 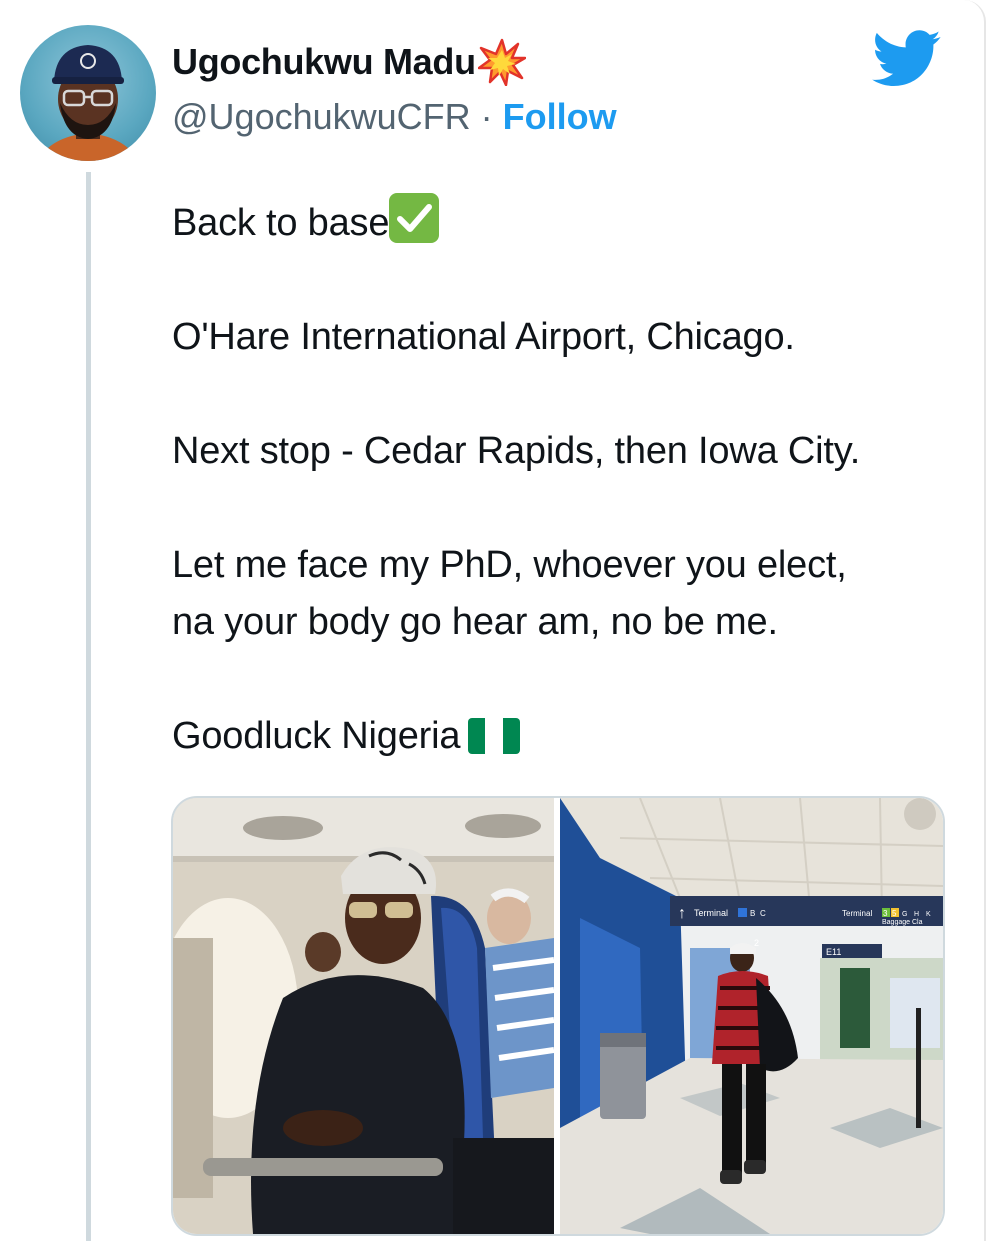 I want to click on tweet-paragraph: Back to base, so click(x=567, y=222).